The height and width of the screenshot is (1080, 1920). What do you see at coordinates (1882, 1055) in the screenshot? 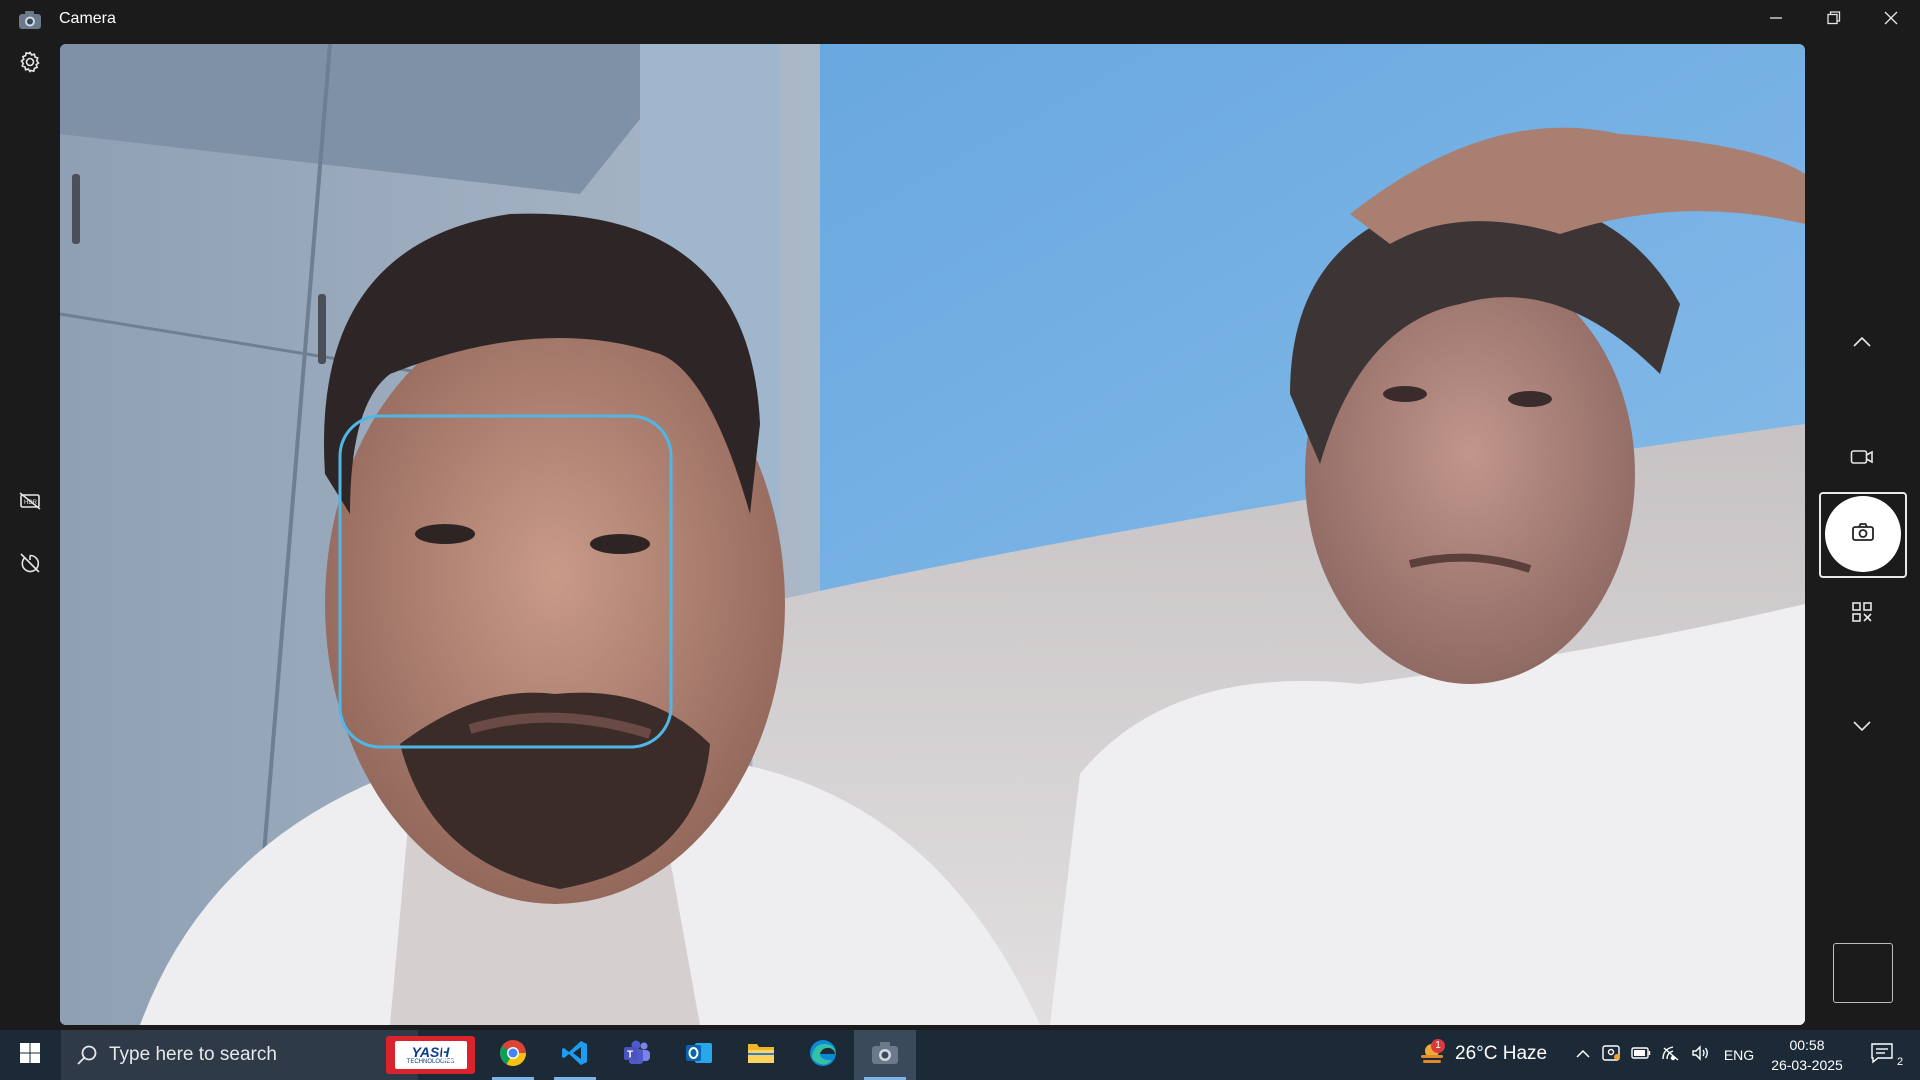
I see `notification-icon` at bounding box center [1882, 1055].